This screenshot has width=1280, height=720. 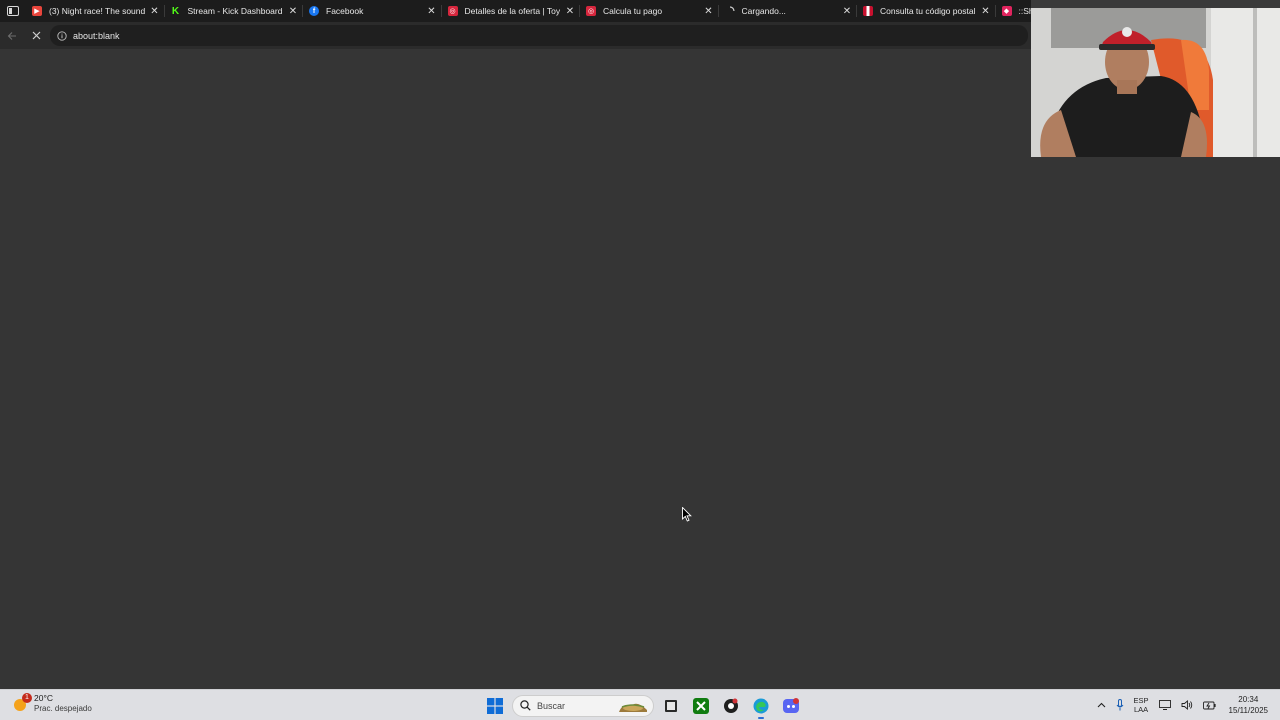 I want to click on address-url: about:blank, so click(x=96, y=36).